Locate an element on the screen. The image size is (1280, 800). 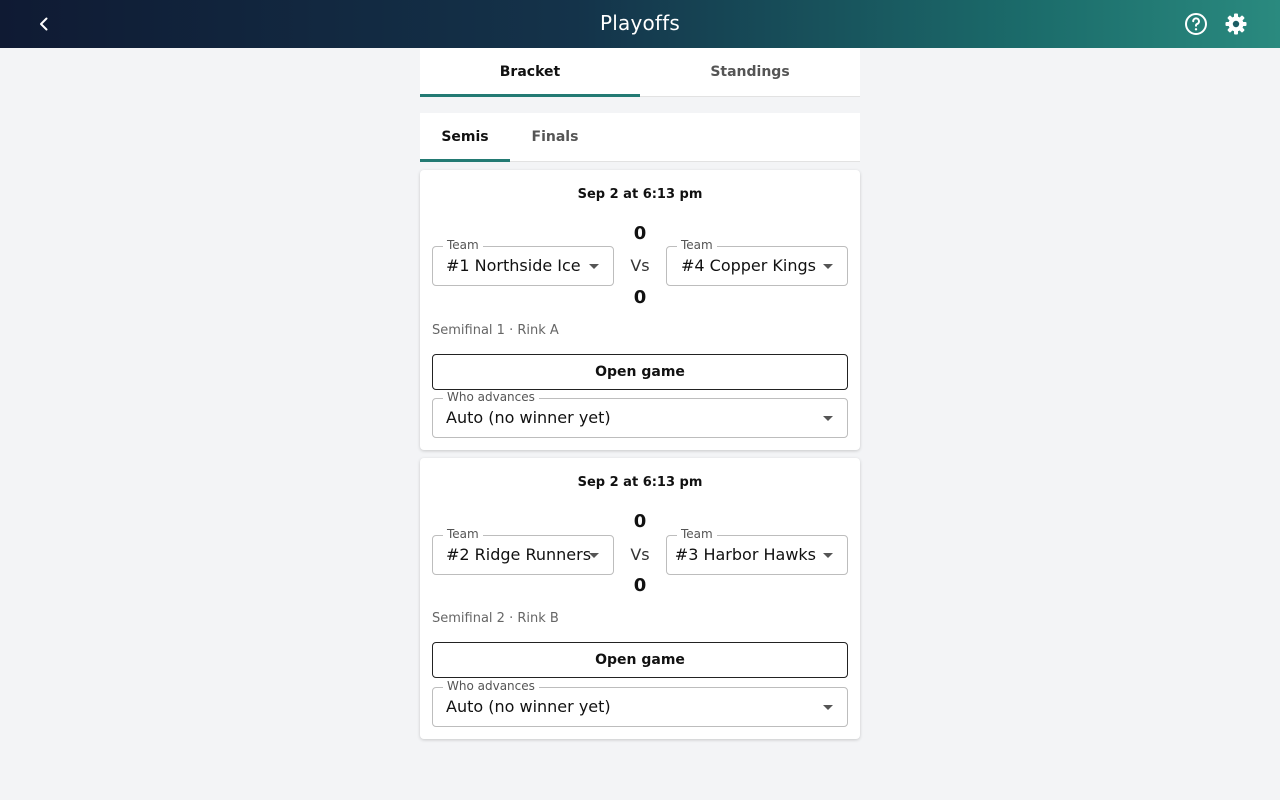
gear-icon is located at coordinates (1236, 24).